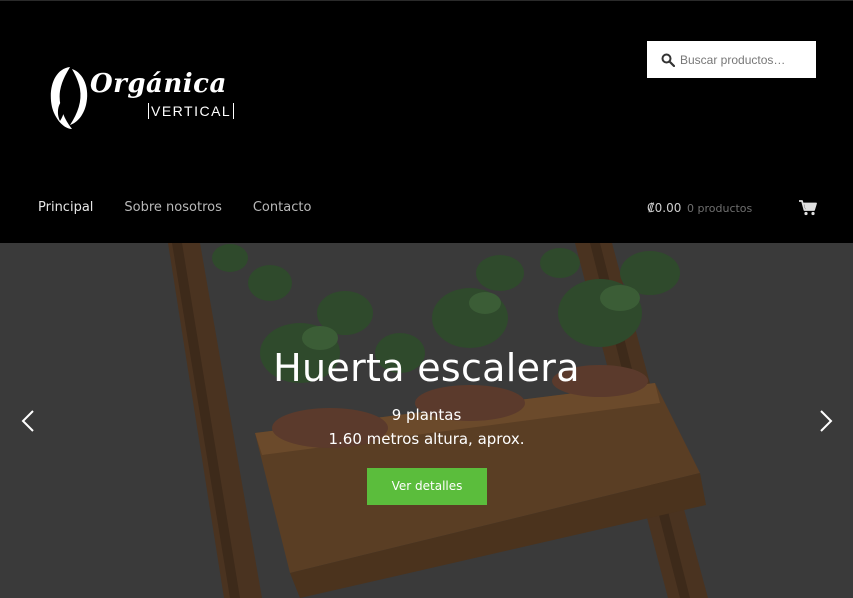  Describe the element at coordinates (426, 368) in the screenshot. I see `slide-title: Huerta escalera` at that location.